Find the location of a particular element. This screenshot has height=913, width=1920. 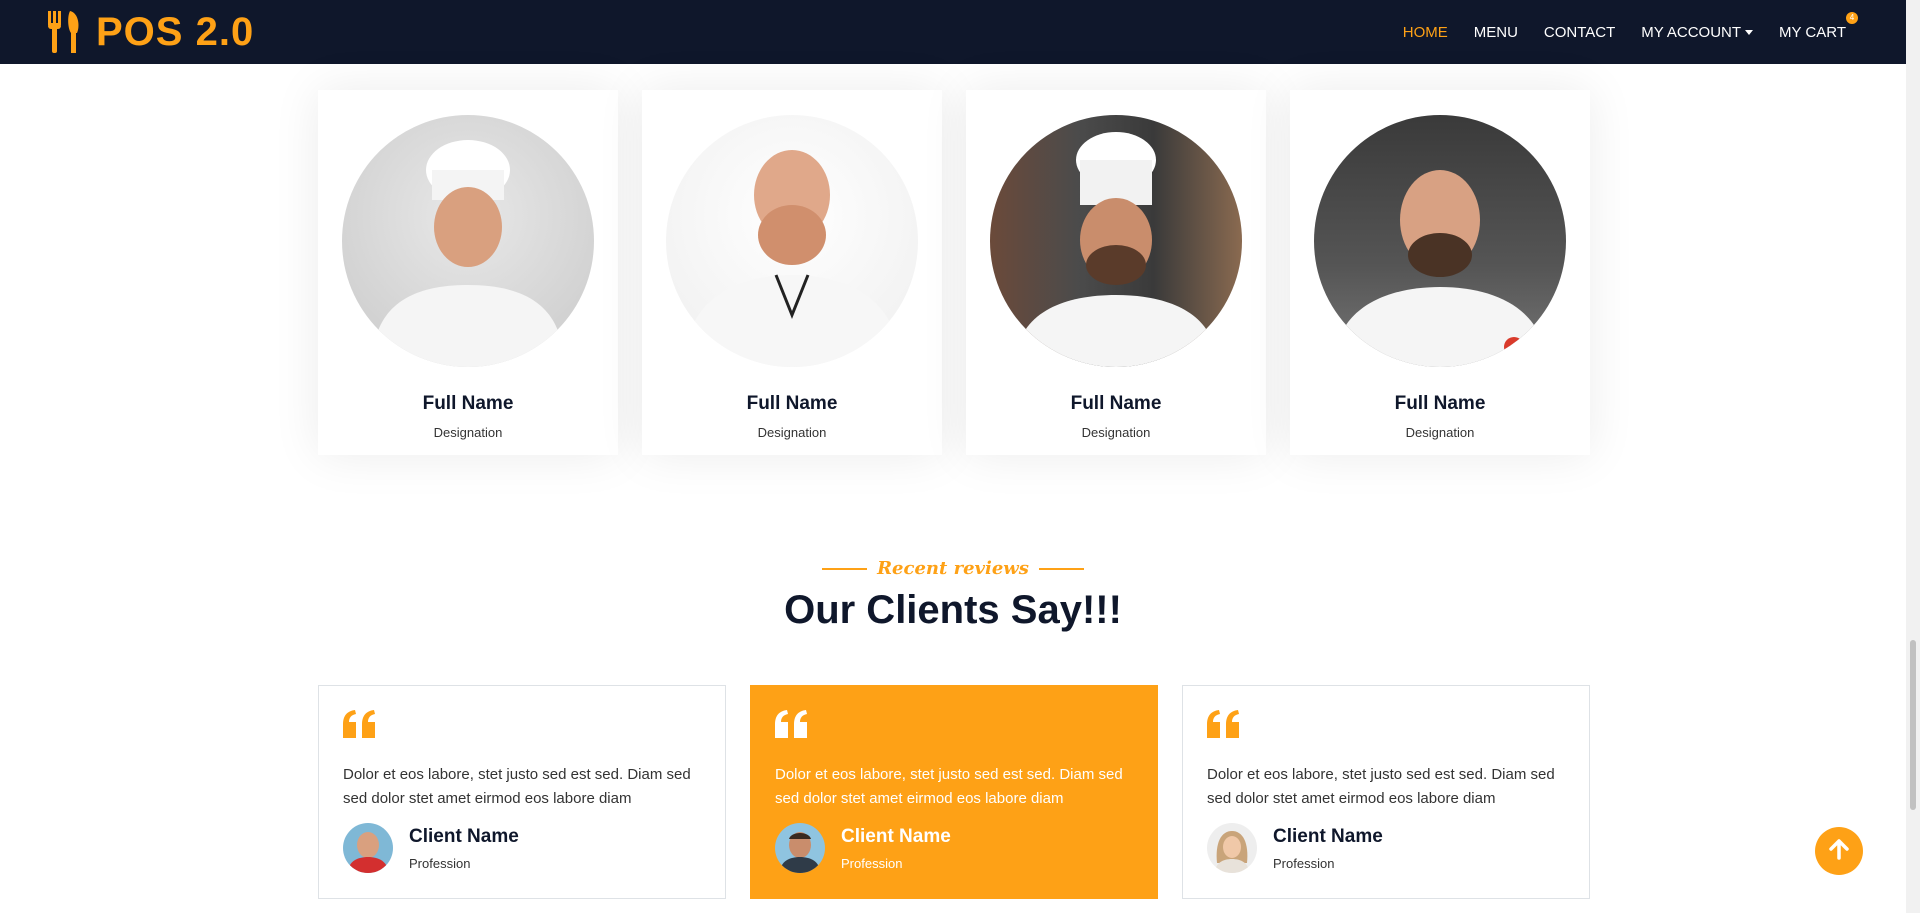

arrow-up-icon is located at coordinates (1839, 851).